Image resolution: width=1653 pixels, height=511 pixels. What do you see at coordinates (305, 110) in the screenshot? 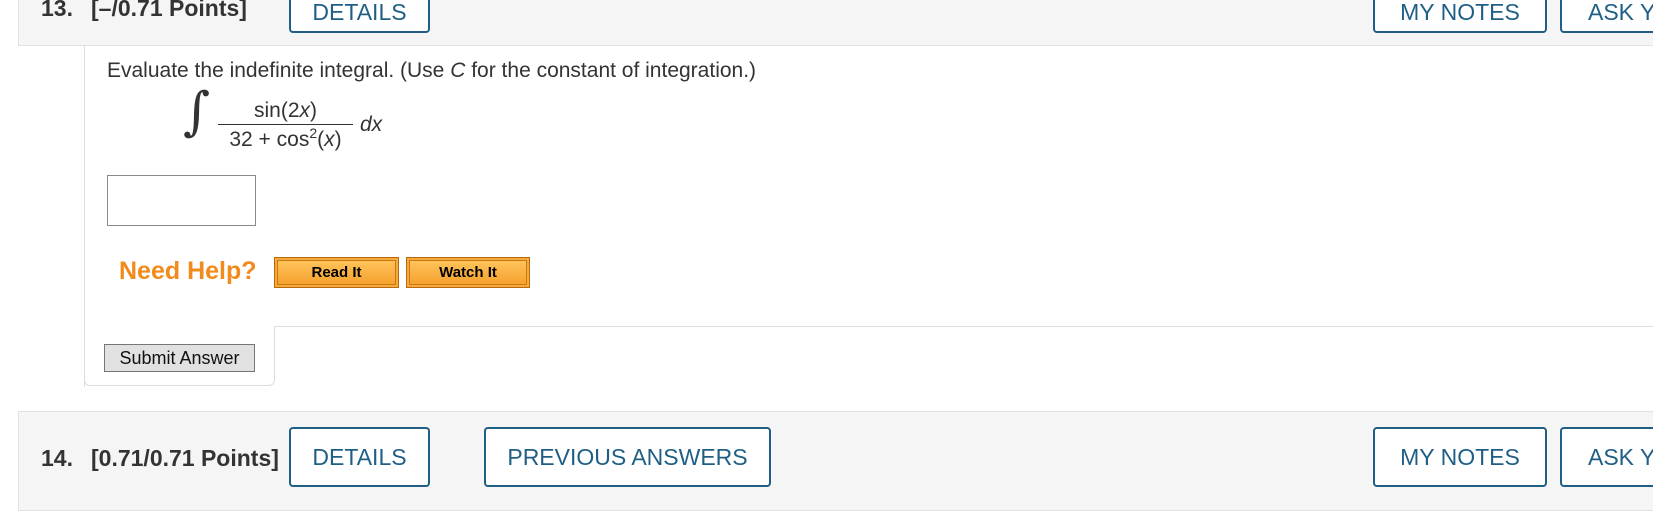
I see `numerator-variable: x` at bounding box center [305, 110].